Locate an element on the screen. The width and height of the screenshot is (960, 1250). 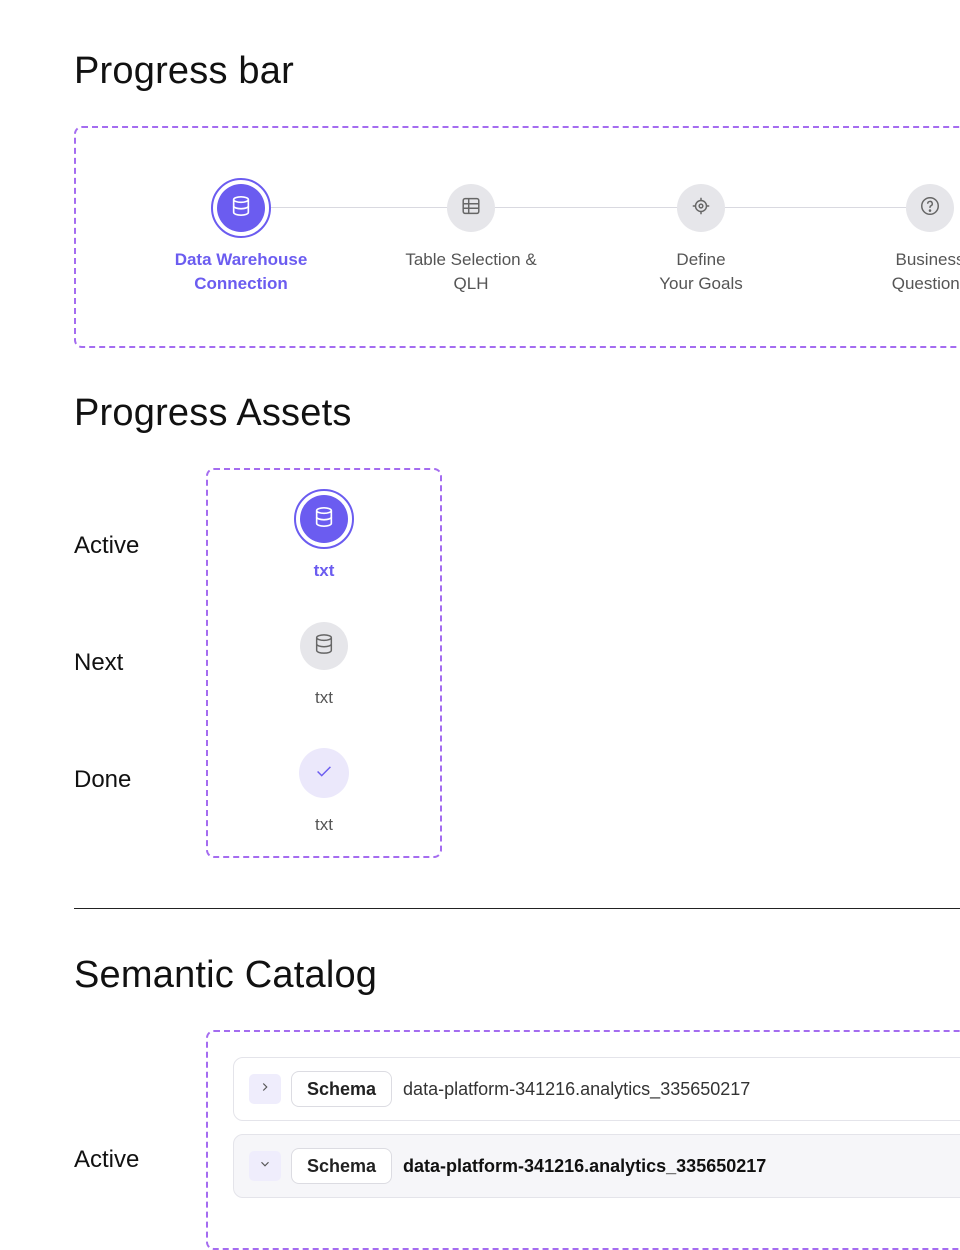
table-icon is located at coordinates (471, 208).